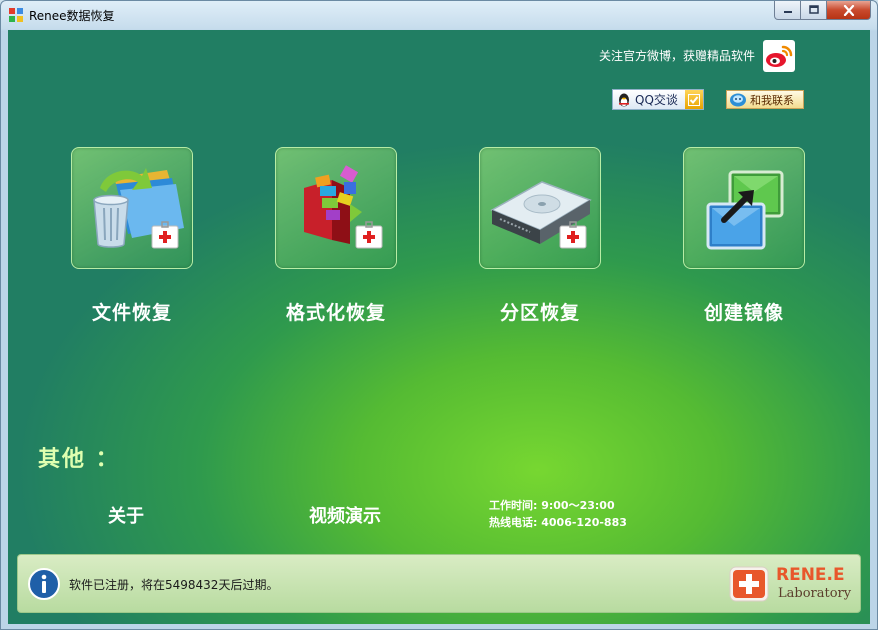  I want to click on weibo-icon, so click(779, 56).